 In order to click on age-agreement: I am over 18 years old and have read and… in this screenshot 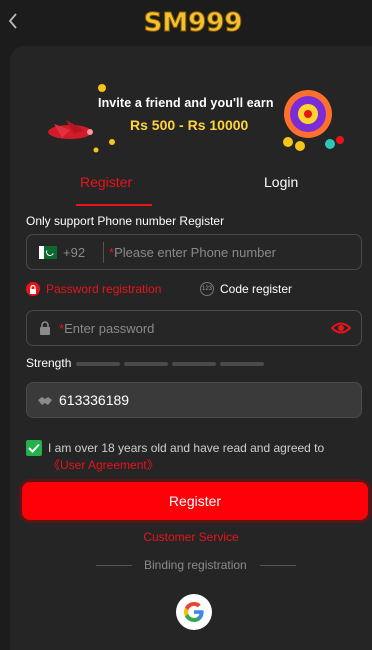, I will do `click(194, 457)`.